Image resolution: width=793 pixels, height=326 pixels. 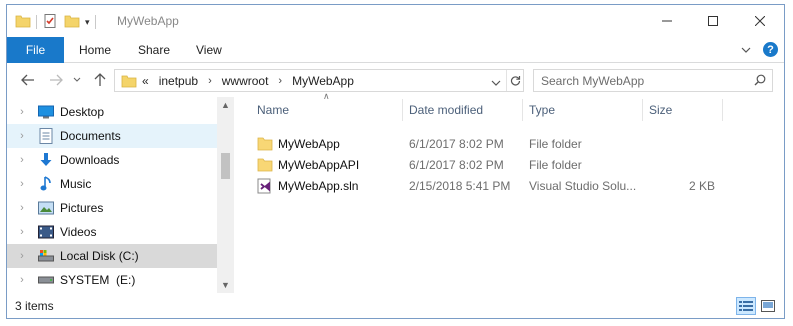 What do you see at coordinates (760, 21) in the screenshot?
I see `close-button` at bounding box center [760, 21].